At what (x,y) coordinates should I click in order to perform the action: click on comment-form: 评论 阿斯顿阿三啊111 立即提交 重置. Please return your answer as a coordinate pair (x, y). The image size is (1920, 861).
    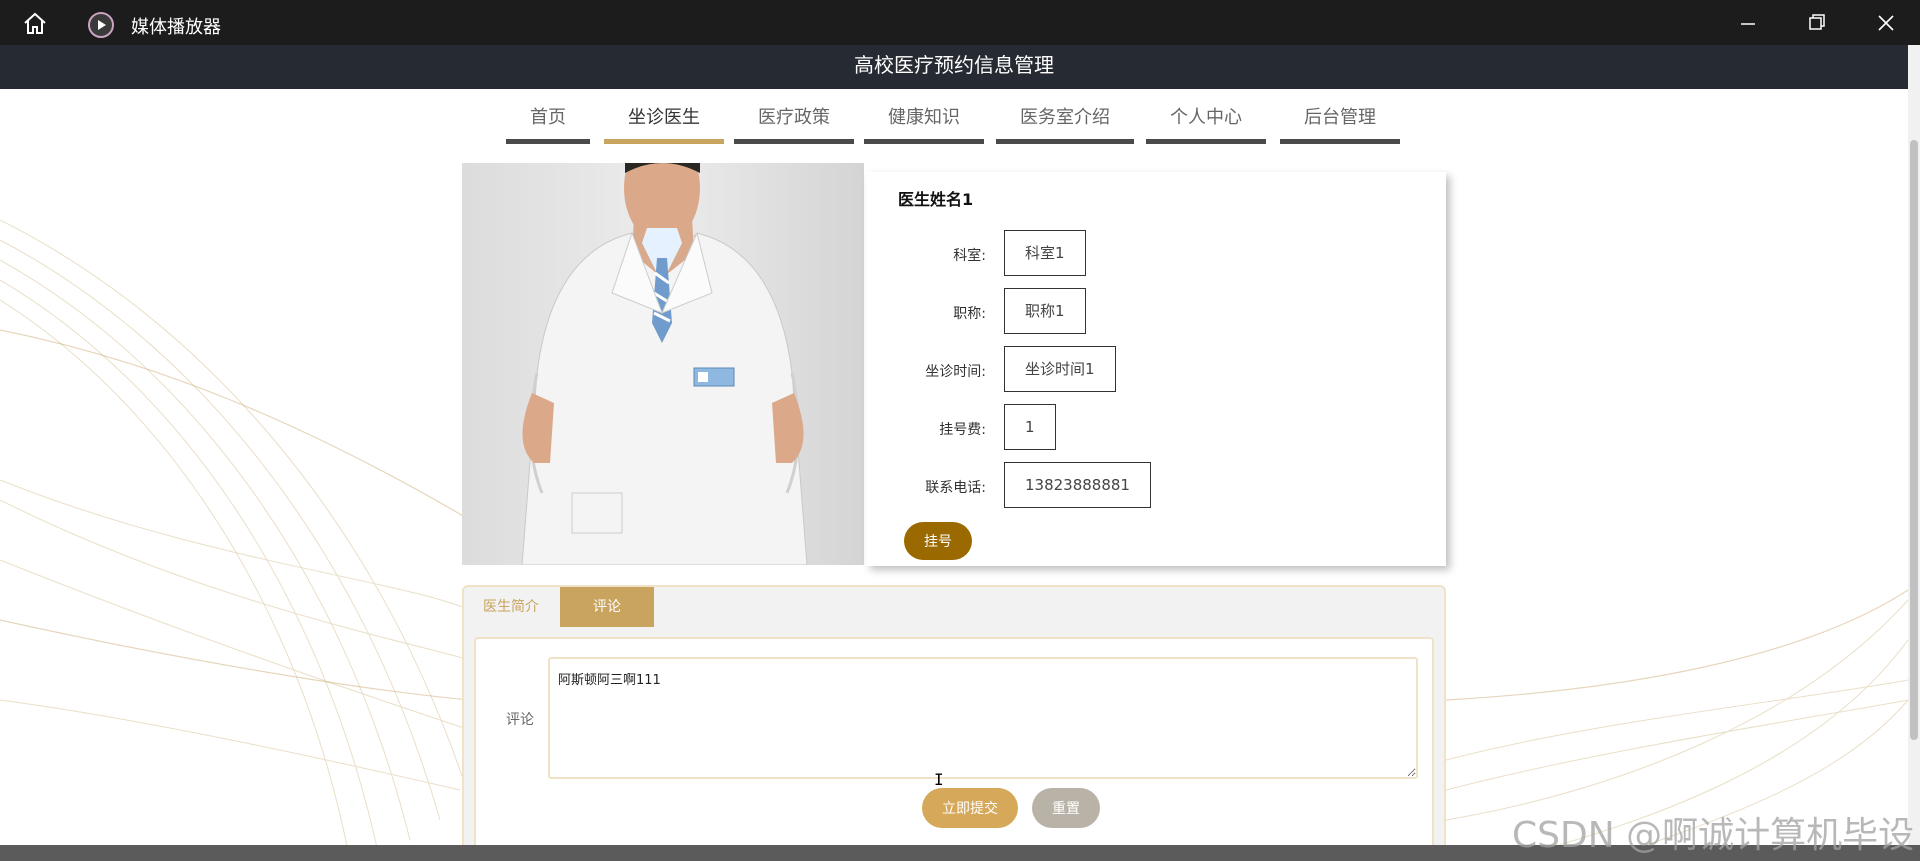
    Looking at the image, I should click on (954, 749).